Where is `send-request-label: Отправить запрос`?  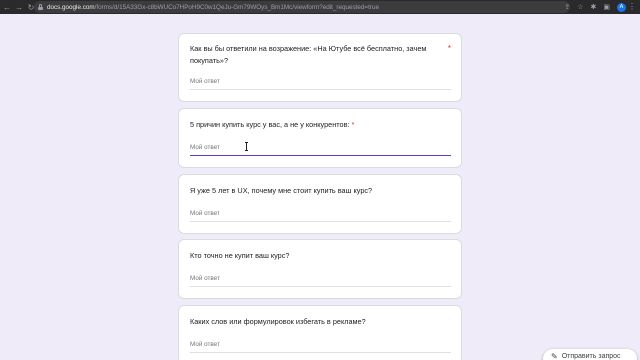
send-request-label: Отправить запрос is located at coordinates (591, 356).